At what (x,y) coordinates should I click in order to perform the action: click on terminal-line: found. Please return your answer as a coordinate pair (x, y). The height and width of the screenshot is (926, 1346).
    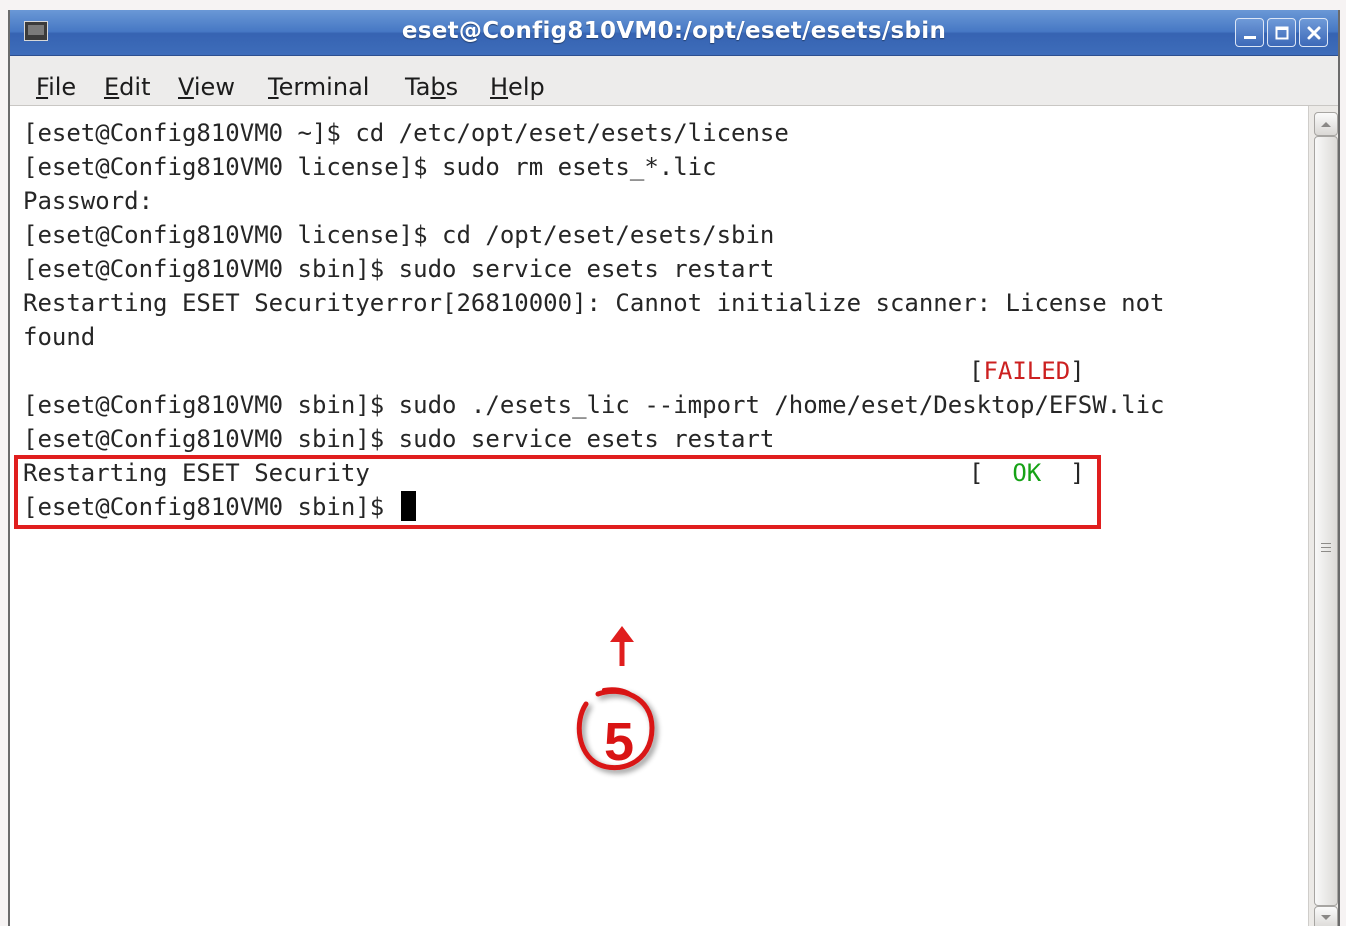
    Looking at the image, I should click on (59, 337).